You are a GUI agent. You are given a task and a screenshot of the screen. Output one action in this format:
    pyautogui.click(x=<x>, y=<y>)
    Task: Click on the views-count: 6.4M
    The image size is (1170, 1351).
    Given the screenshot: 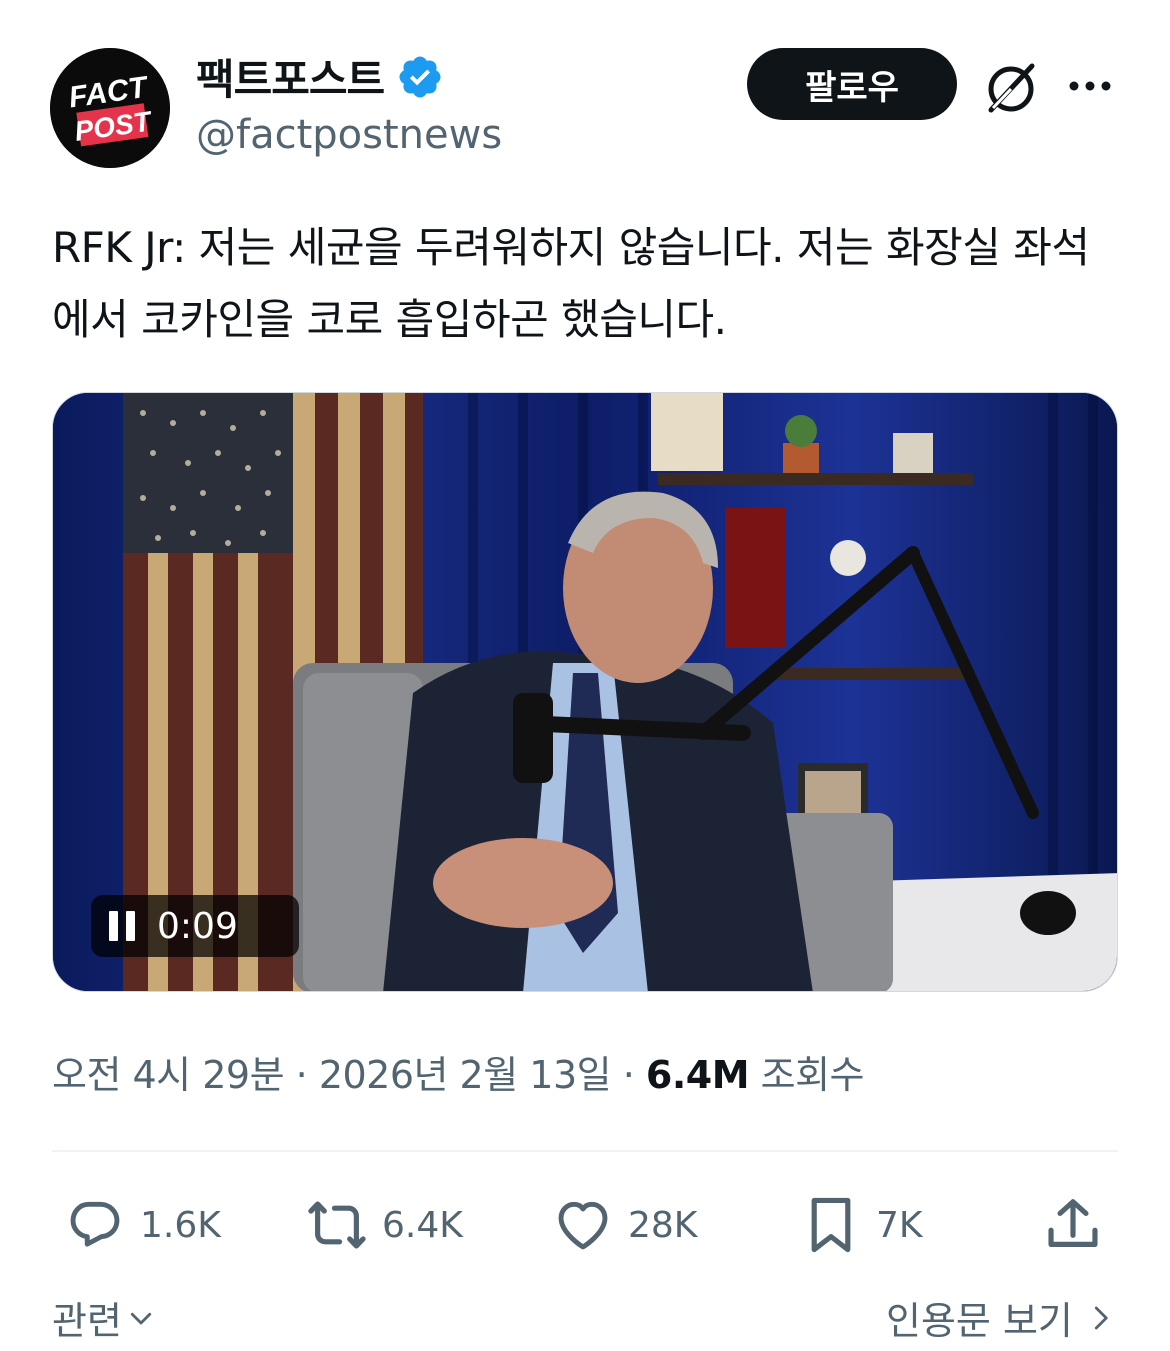 What is the action you would take?
    pyautogui.click(x=697, y=1075)
    